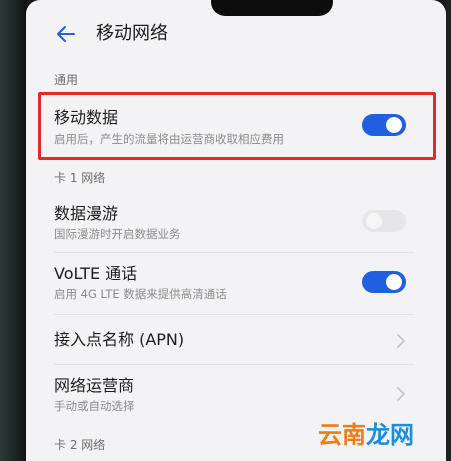 The height and width of the screenshot is (461, 451). What do you see at coordinates (66, 34) in the screenshot?
I see `back-arrow-icon` at bounding box center [66, 34].